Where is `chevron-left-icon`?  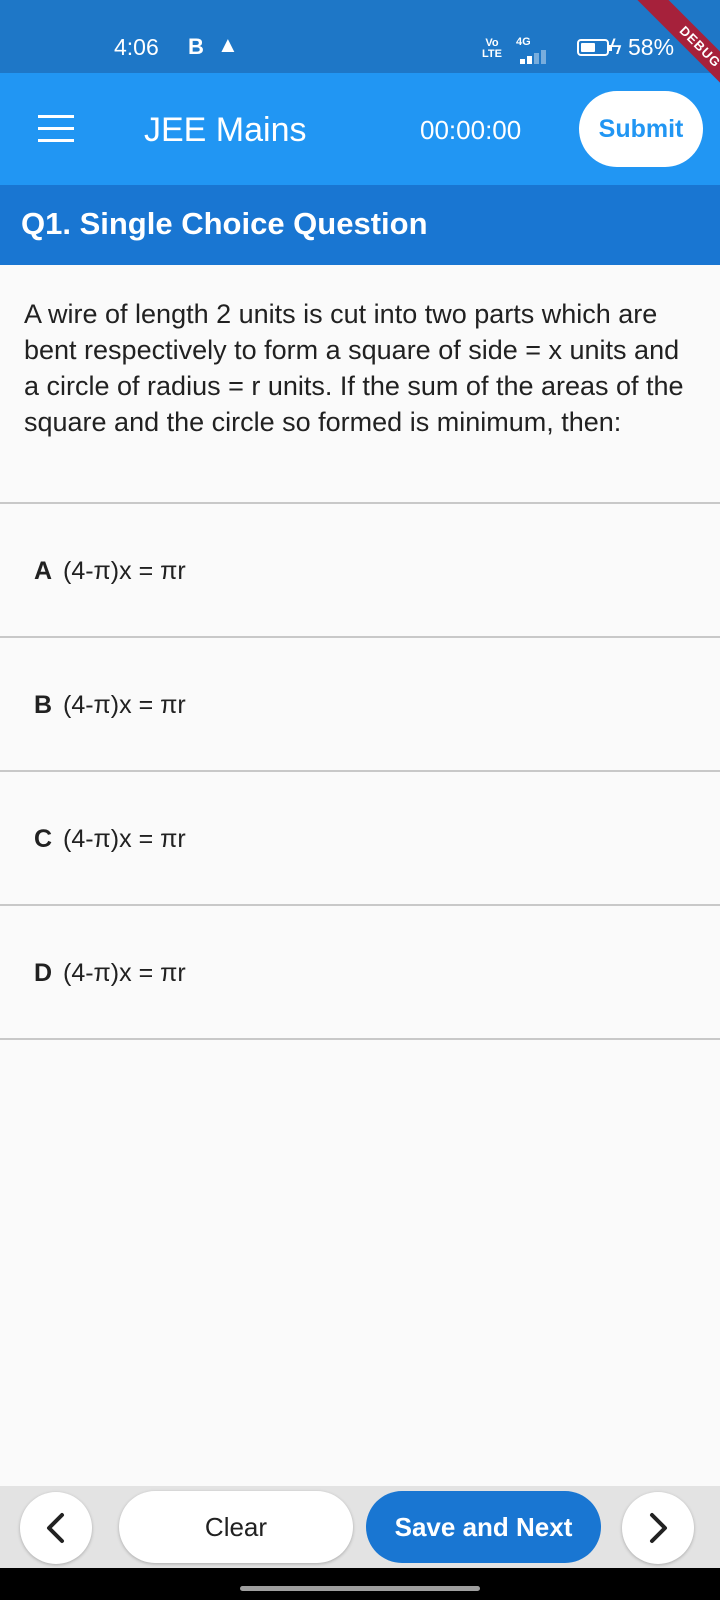 chevron-left-icon is located at coordinates (55, 1528).